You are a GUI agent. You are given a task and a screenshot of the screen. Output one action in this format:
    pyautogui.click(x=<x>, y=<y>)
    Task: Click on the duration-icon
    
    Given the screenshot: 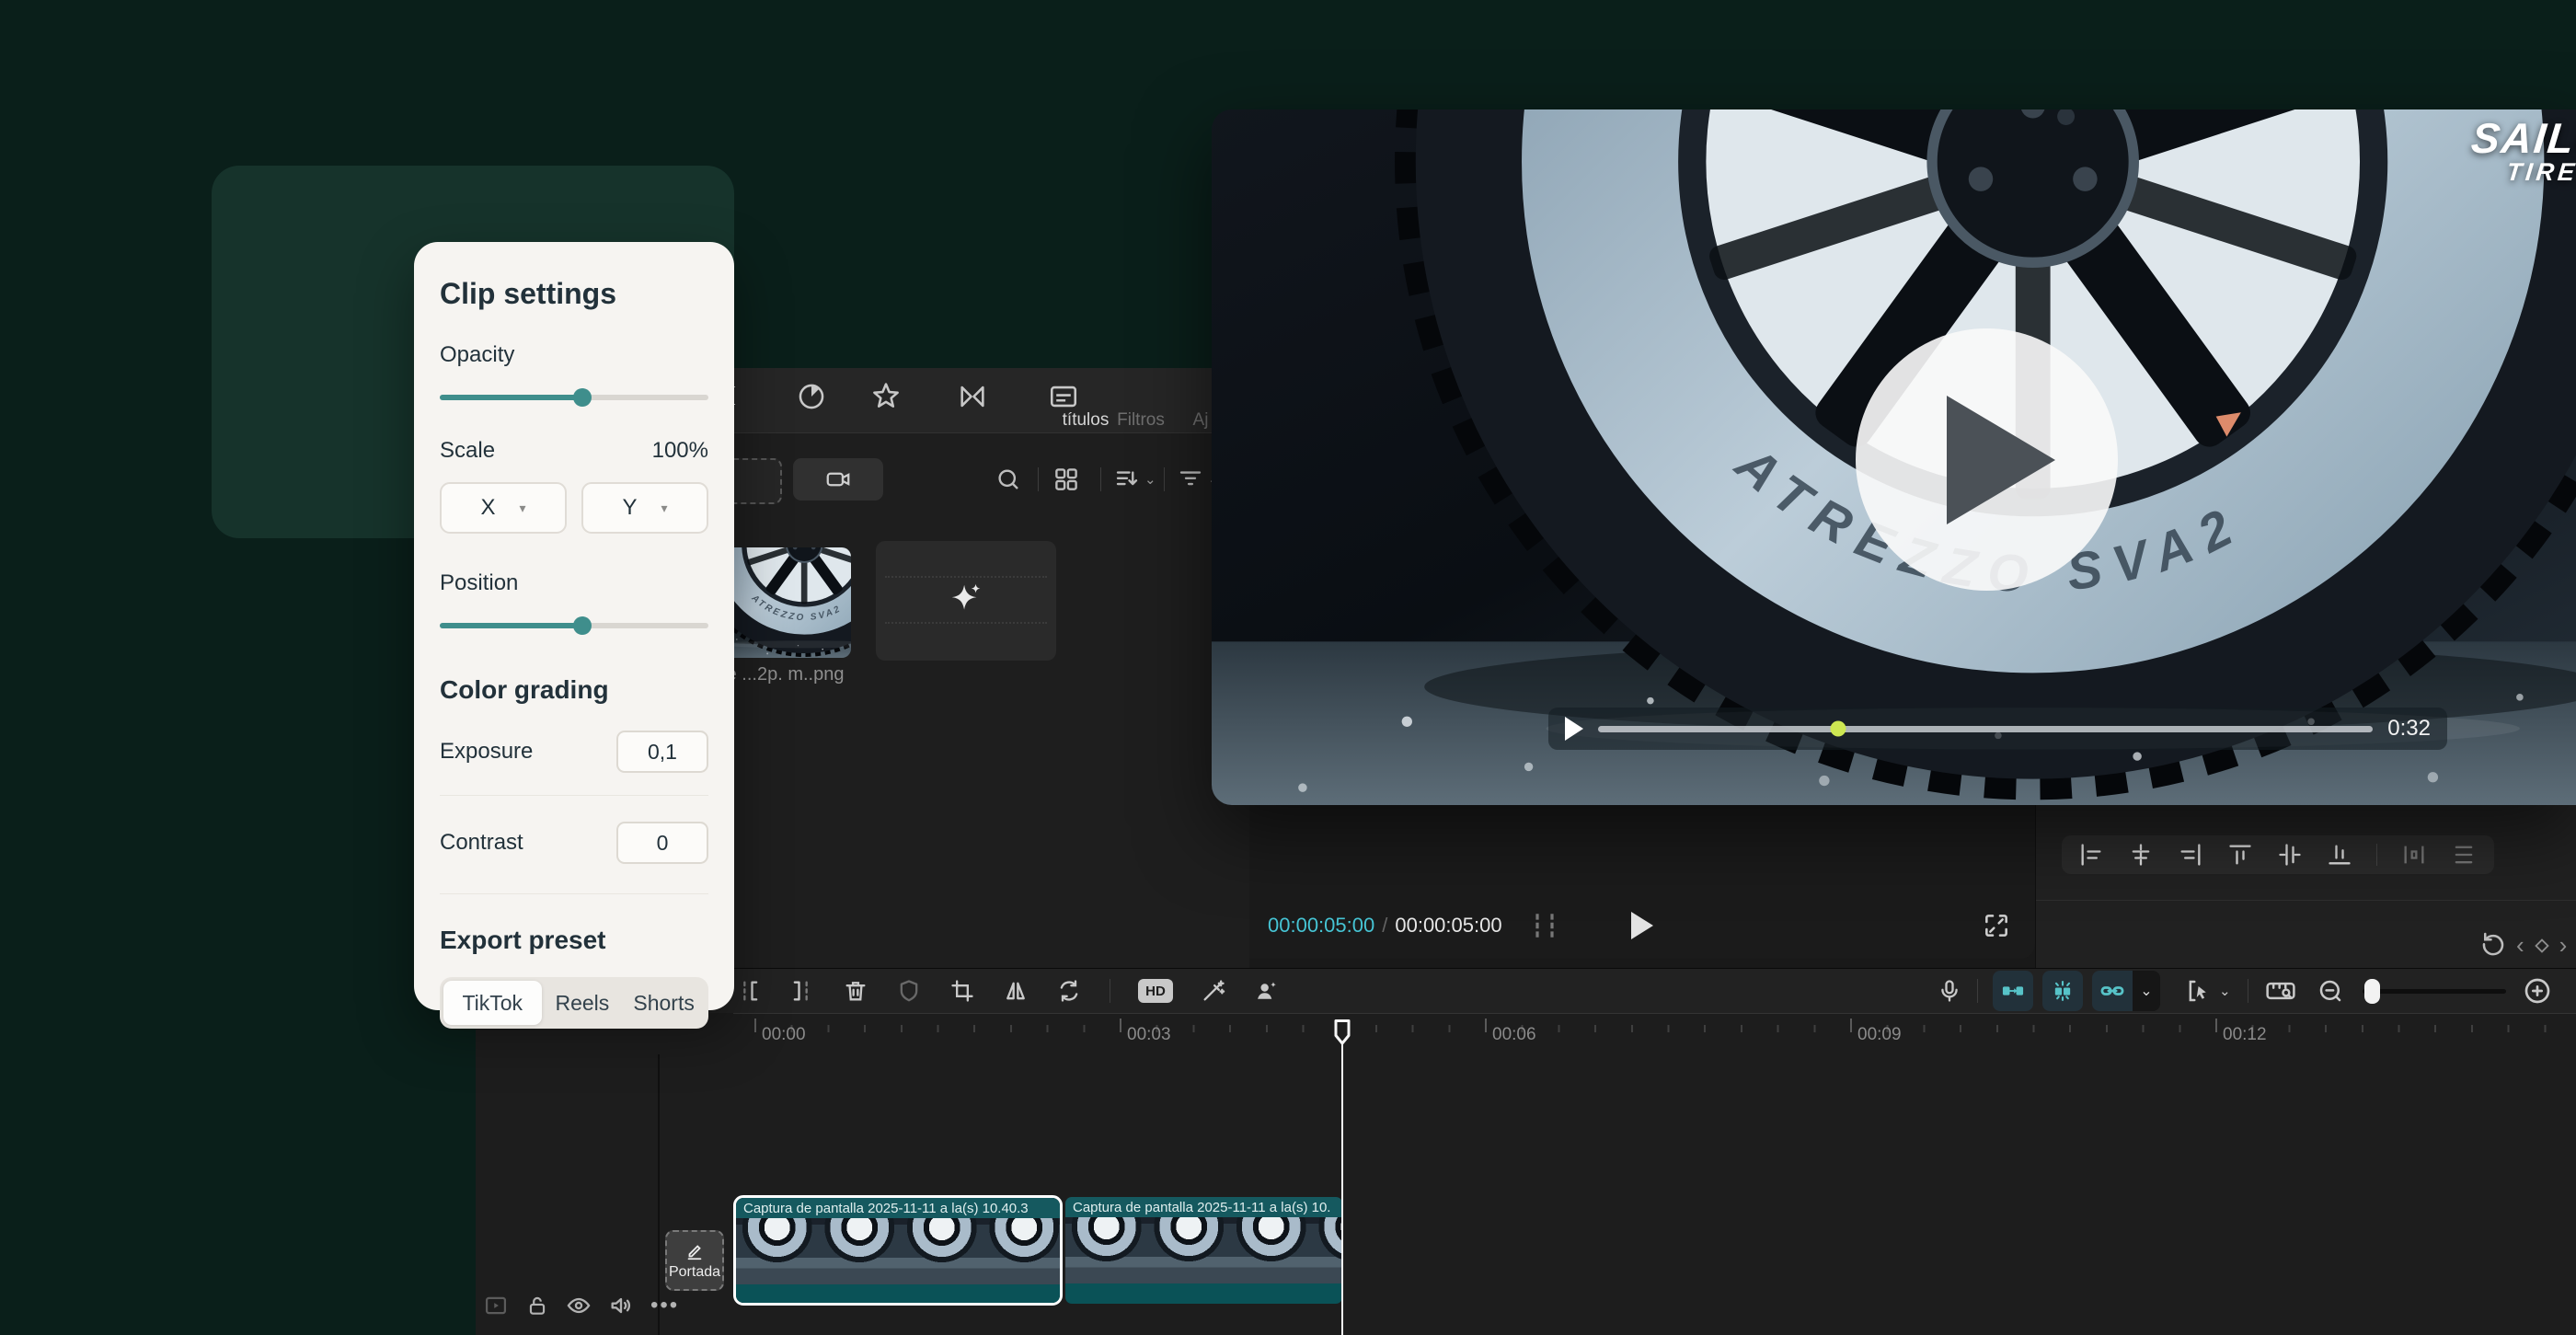 What is the action you would take?
    pyautogui.click(x=811, y=396)
    